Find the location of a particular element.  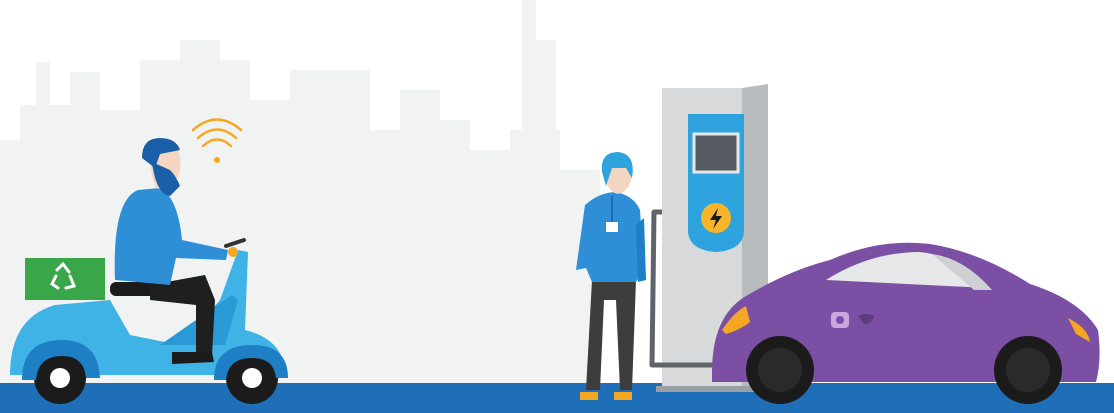

electric-car is located at coordinates (906, 323).